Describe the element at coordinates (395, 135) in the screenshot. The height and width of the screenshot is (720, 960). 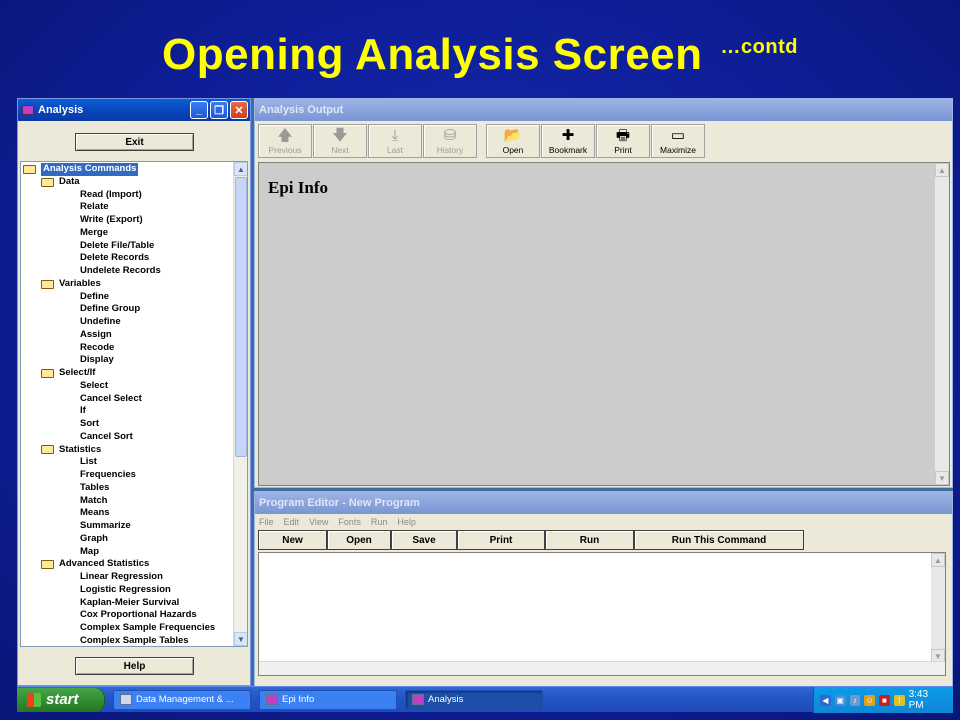
I see `last-arrow-icon: ⤓` at that location.